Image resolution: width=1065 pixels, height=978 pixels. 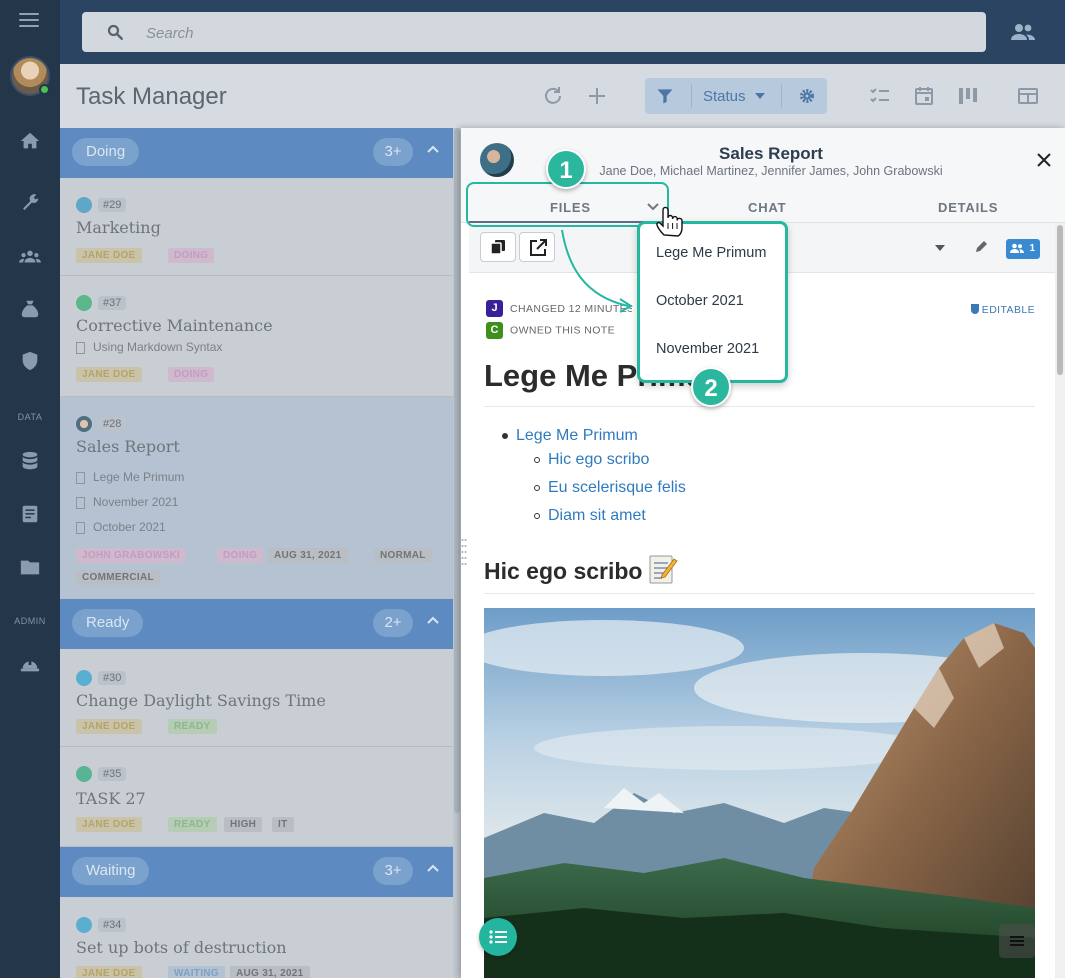 I want to click on annotation-step-2: 2, so click(x=711, y=387).